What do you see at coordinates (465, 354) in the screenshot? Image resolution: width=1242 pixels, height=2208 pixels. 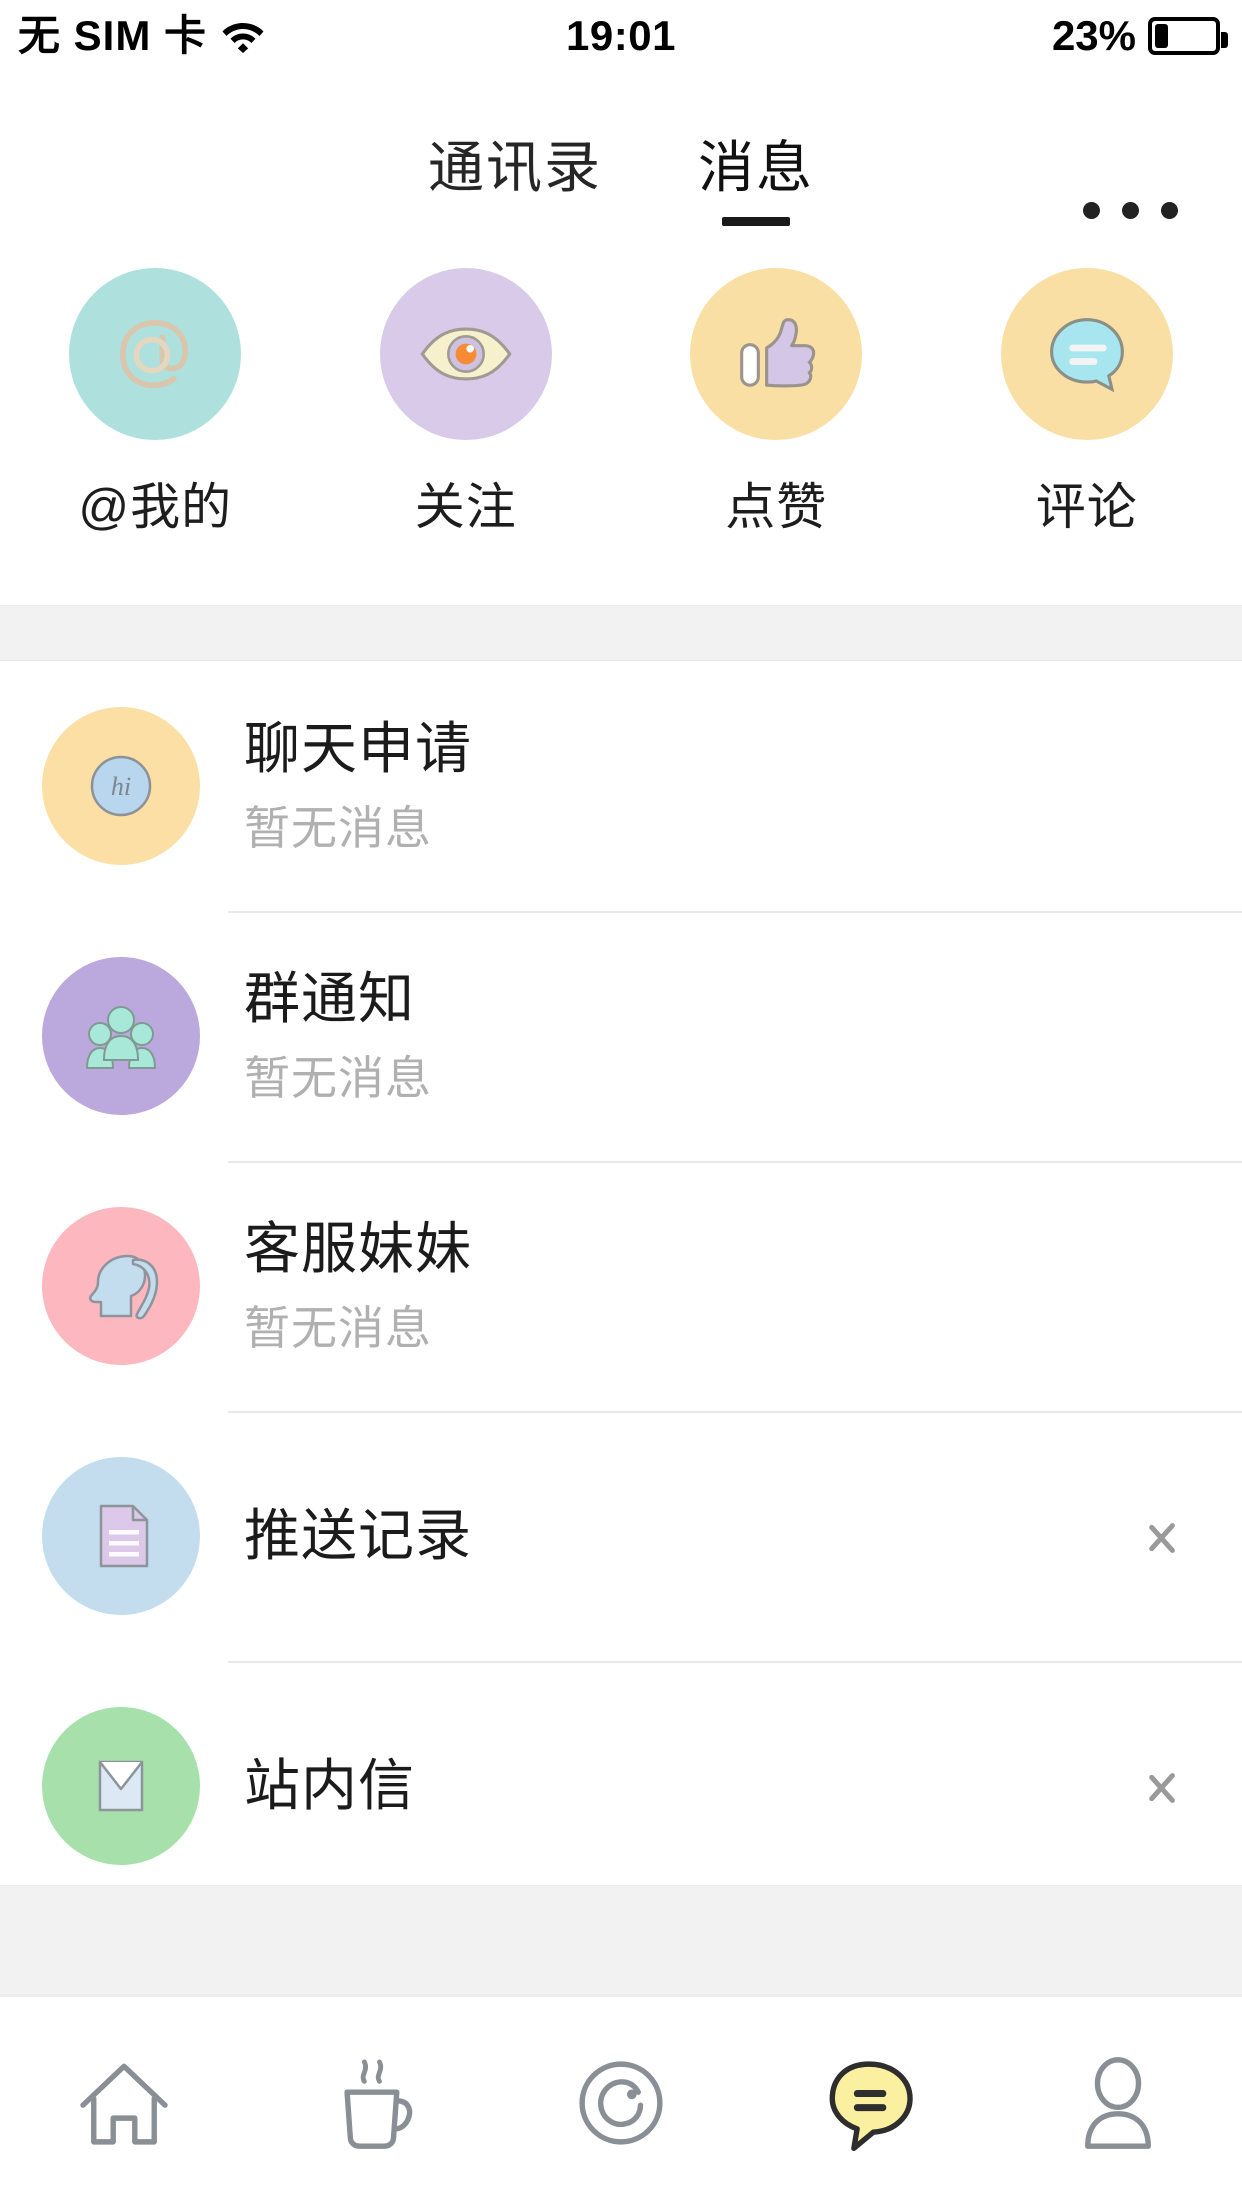 I see `eye-icon` at bounding box center [465, 354].